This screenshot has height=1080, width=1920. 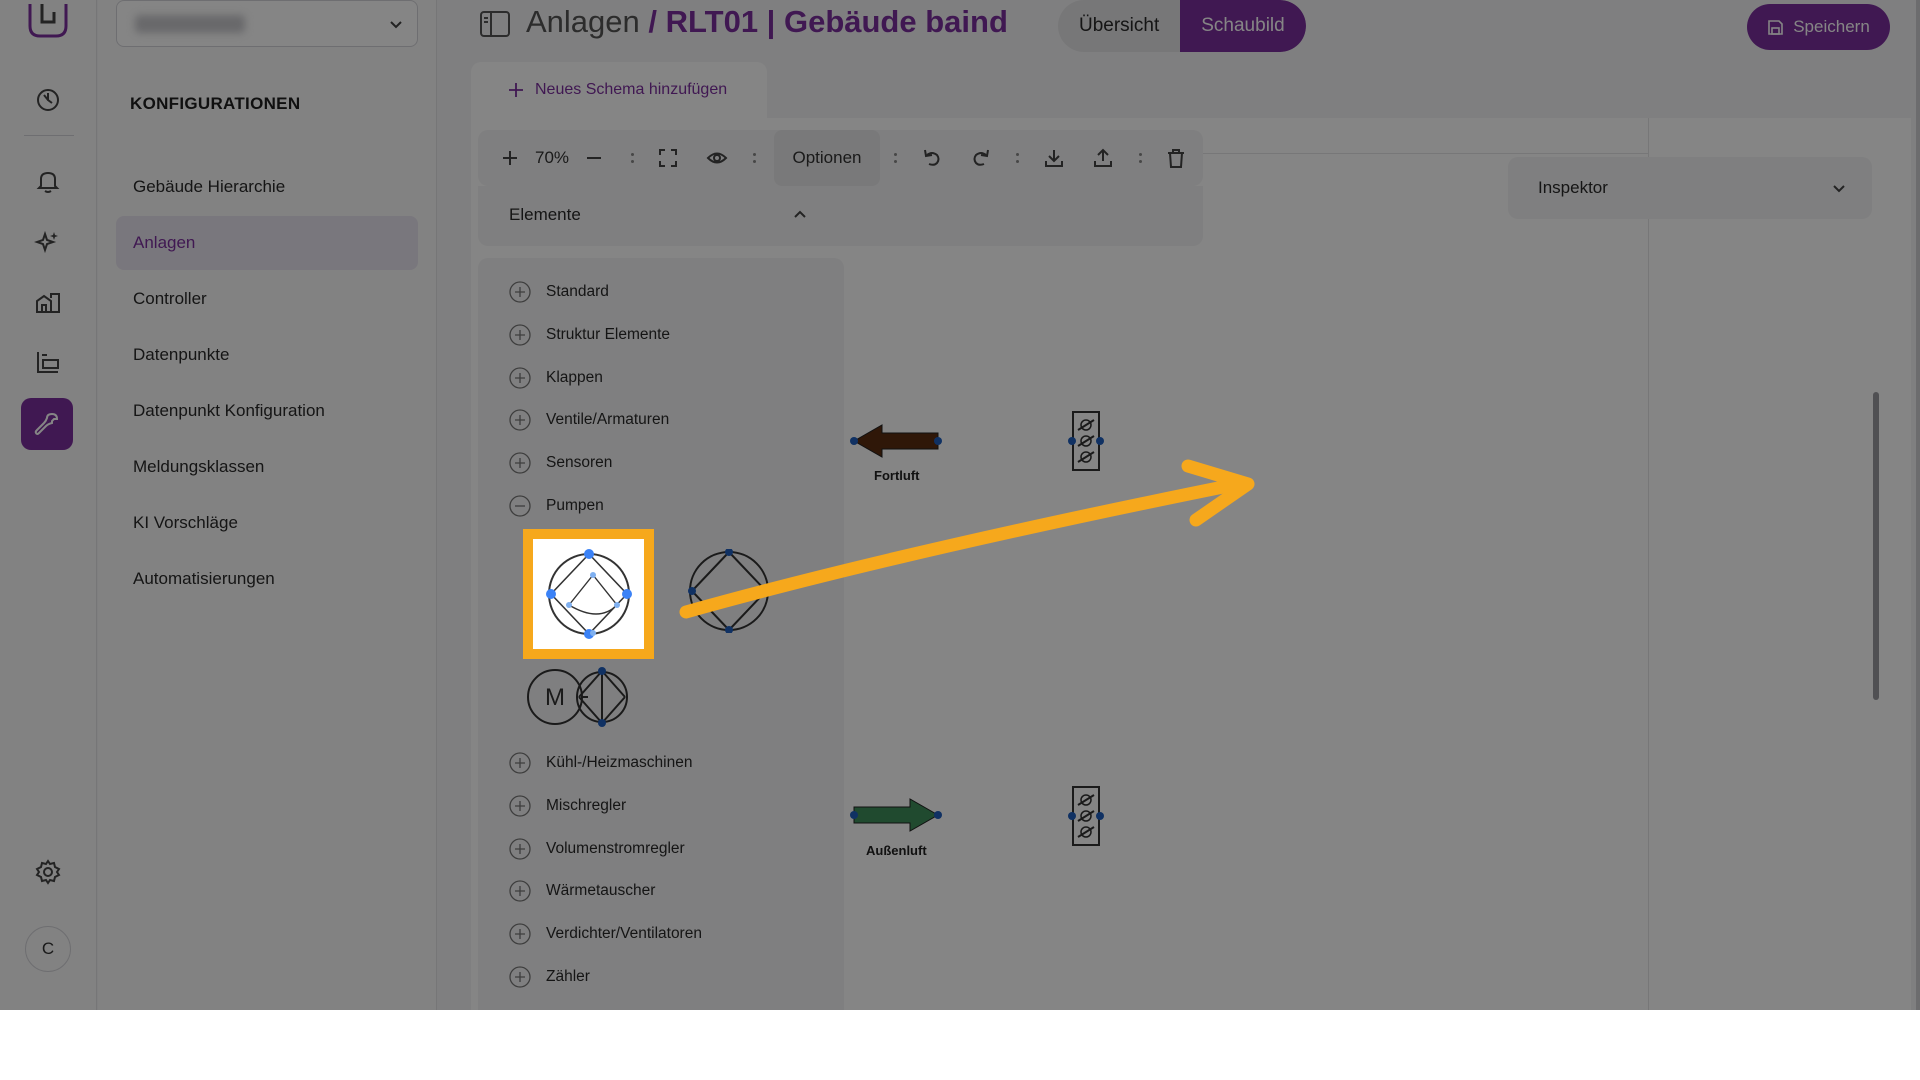 I want to click on category-sensoren: Sensoren, so click(x=560, y=463).